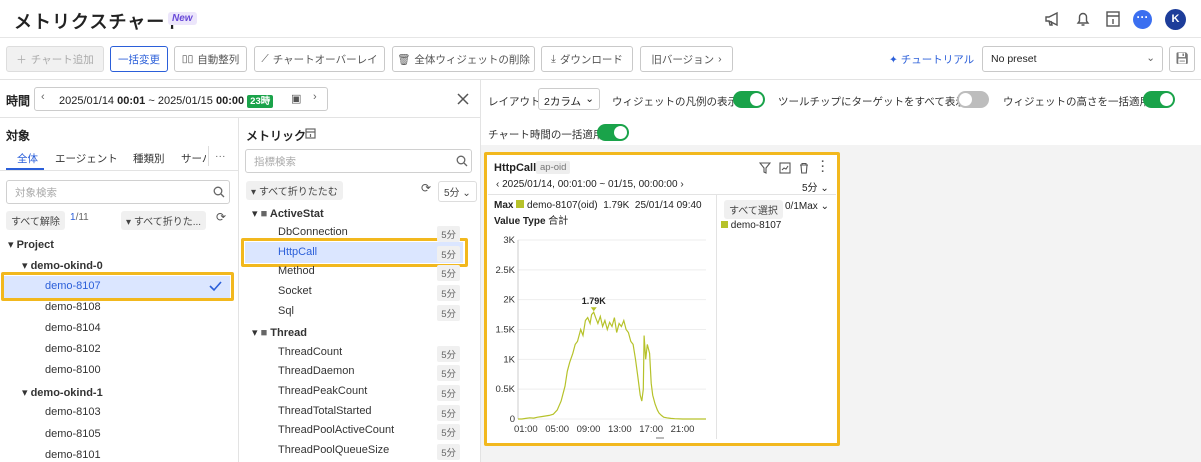 Image resolution: width=1201 pixels, height=462 pixels. What do you see at coordinates (598, 205) in the screenshot?
I see `max-summary: Max demo-8107(oid) 1.79K 25/01/14 09:40` at bounding box center [598, 205].